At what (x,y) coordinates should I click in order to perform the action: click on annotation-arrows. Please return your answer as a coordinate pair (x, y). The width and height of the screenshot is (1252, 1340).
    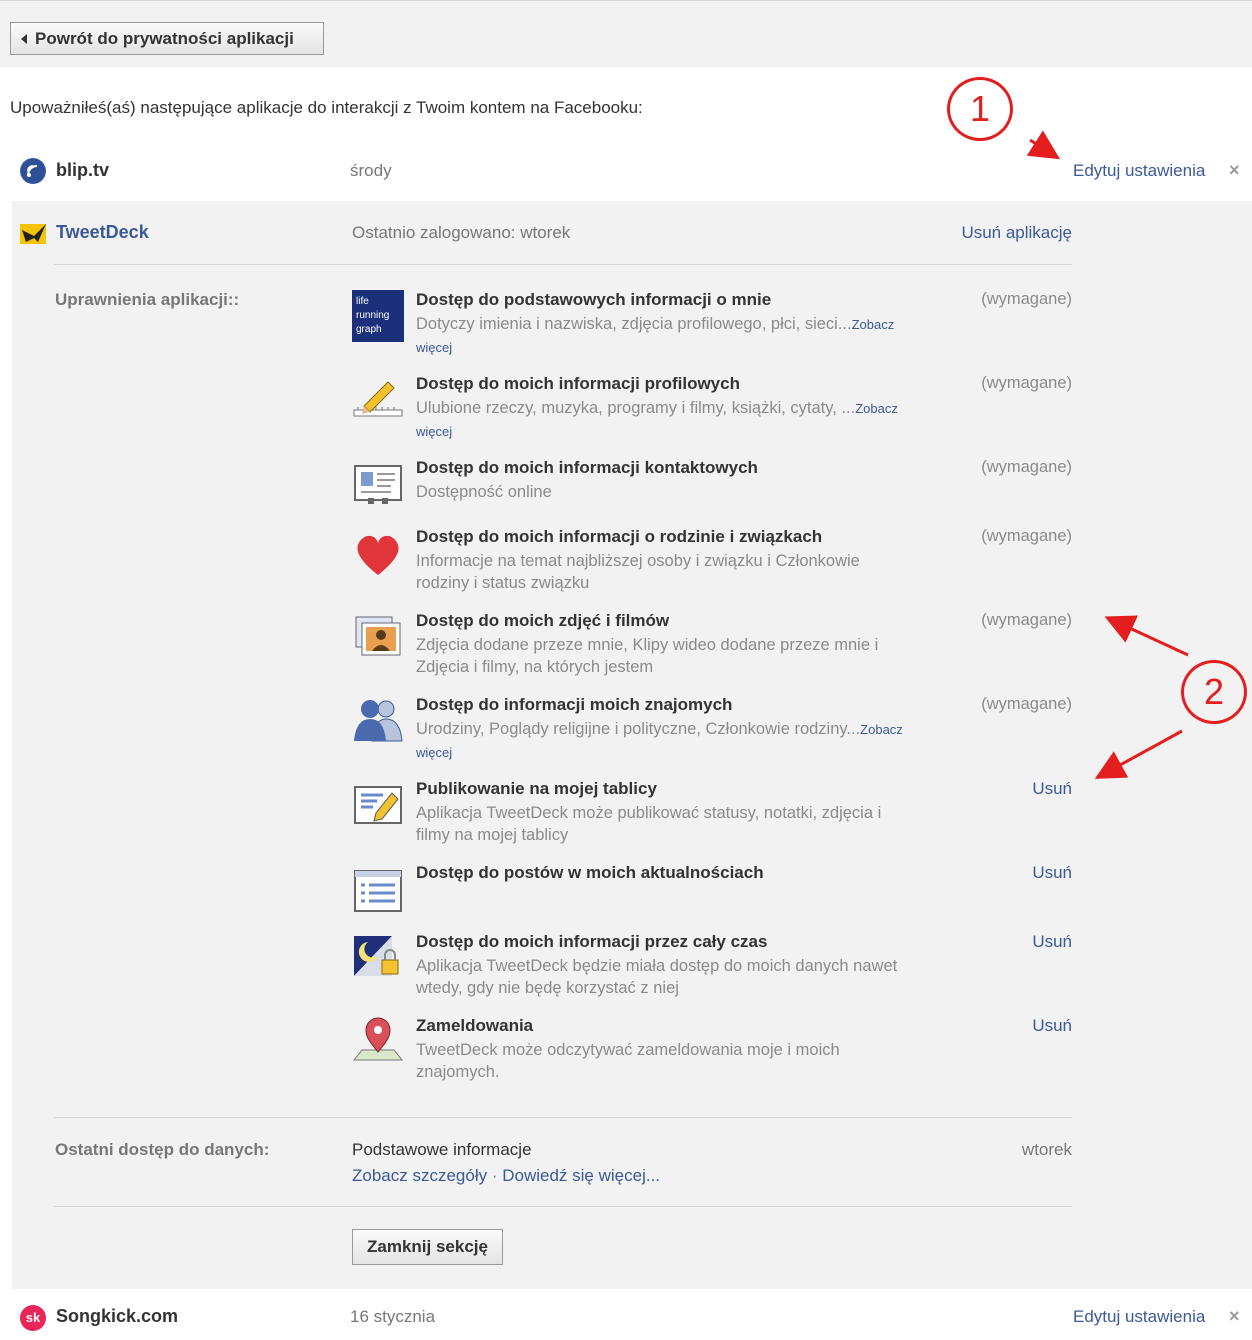
    Looking at the image, I should click on (1107, 454).